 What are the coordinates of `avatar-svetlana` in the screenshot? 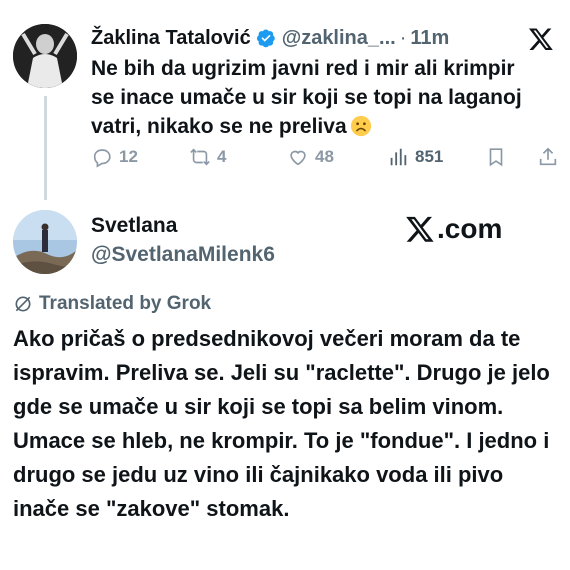 It's located at (45, 242).